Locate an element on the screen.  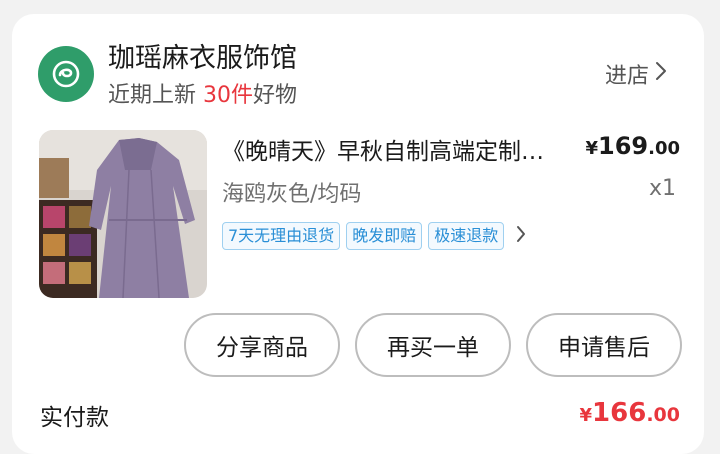
shop-subtitle-suffix: 好物 is located at coordinates (275, 95).